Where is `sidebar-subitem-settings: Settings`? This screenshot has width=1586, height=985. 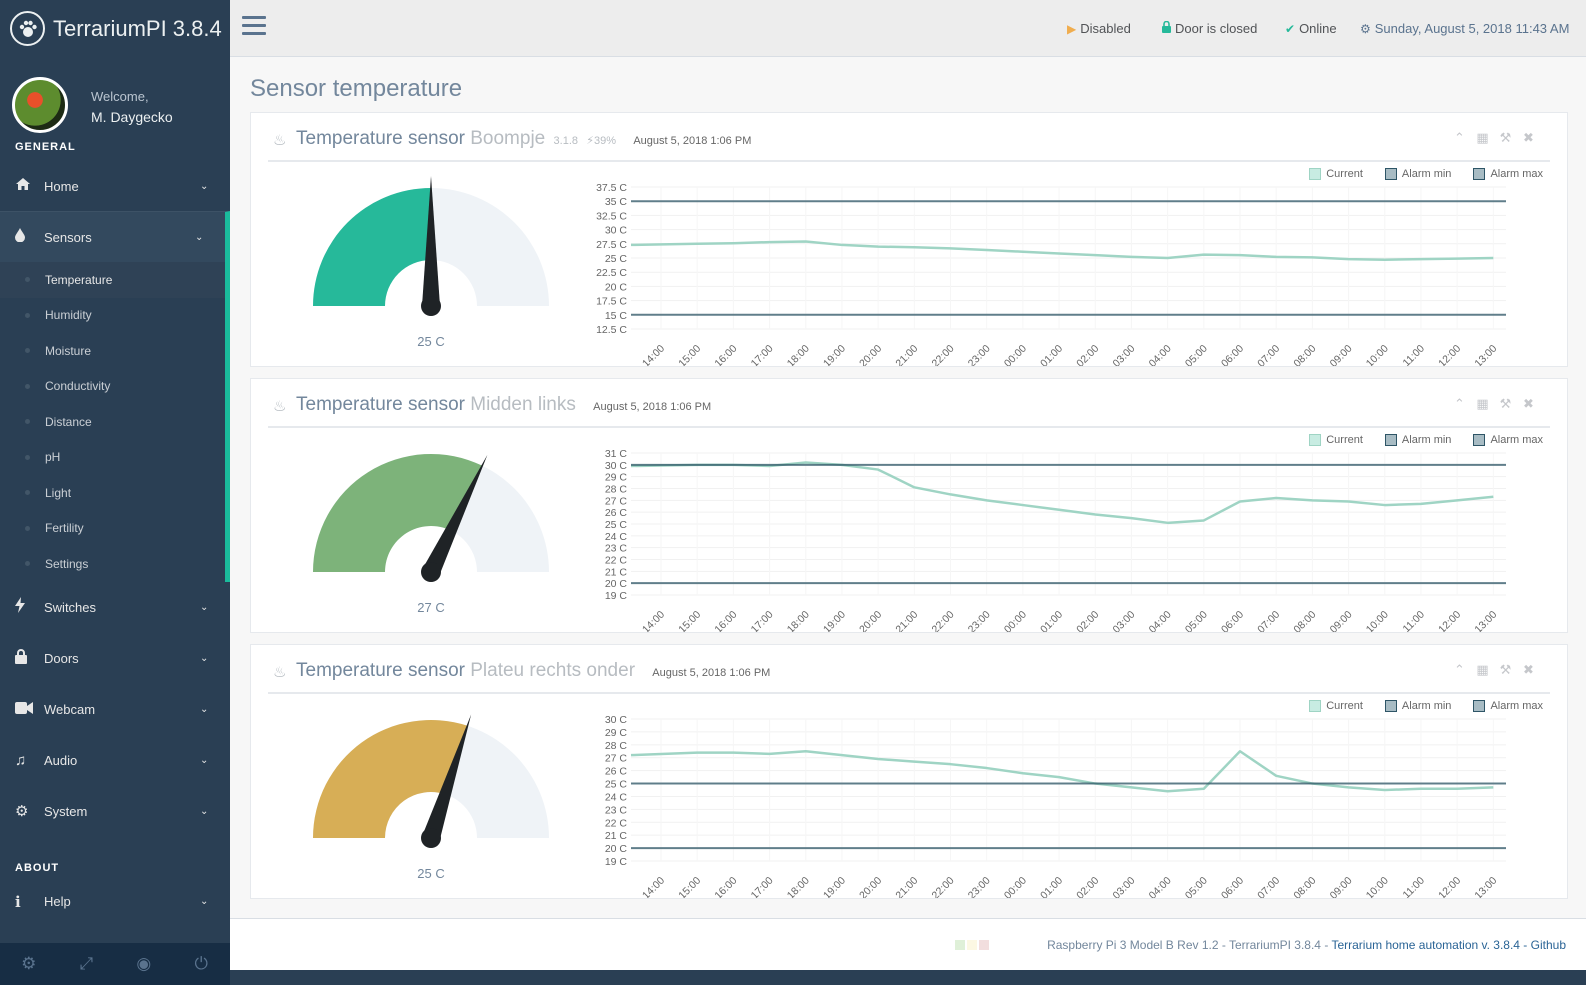 sidebar-subitem-settings: Settings is located at coordinates (112, 564).